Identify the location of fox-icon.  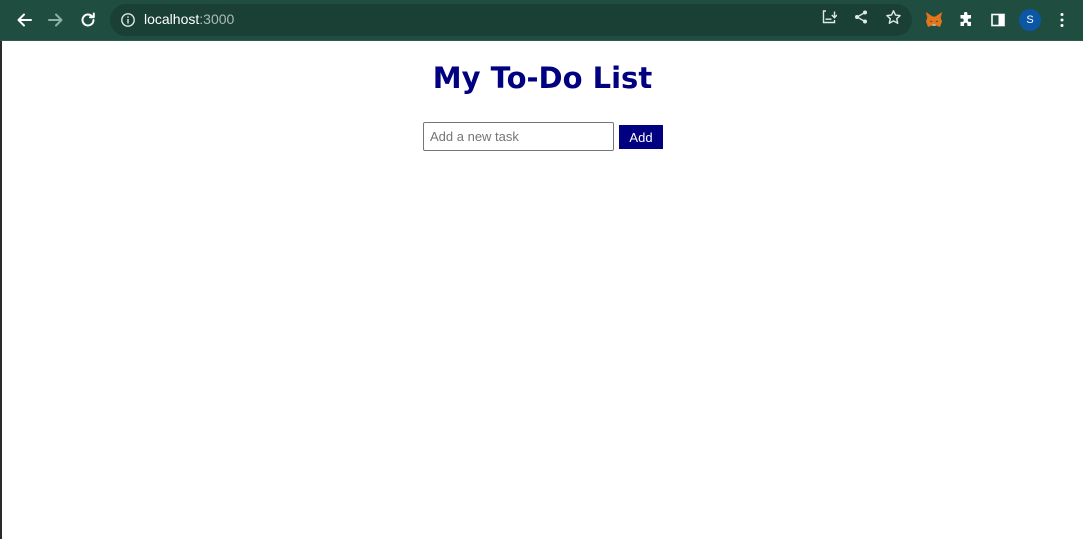
(934, 19).